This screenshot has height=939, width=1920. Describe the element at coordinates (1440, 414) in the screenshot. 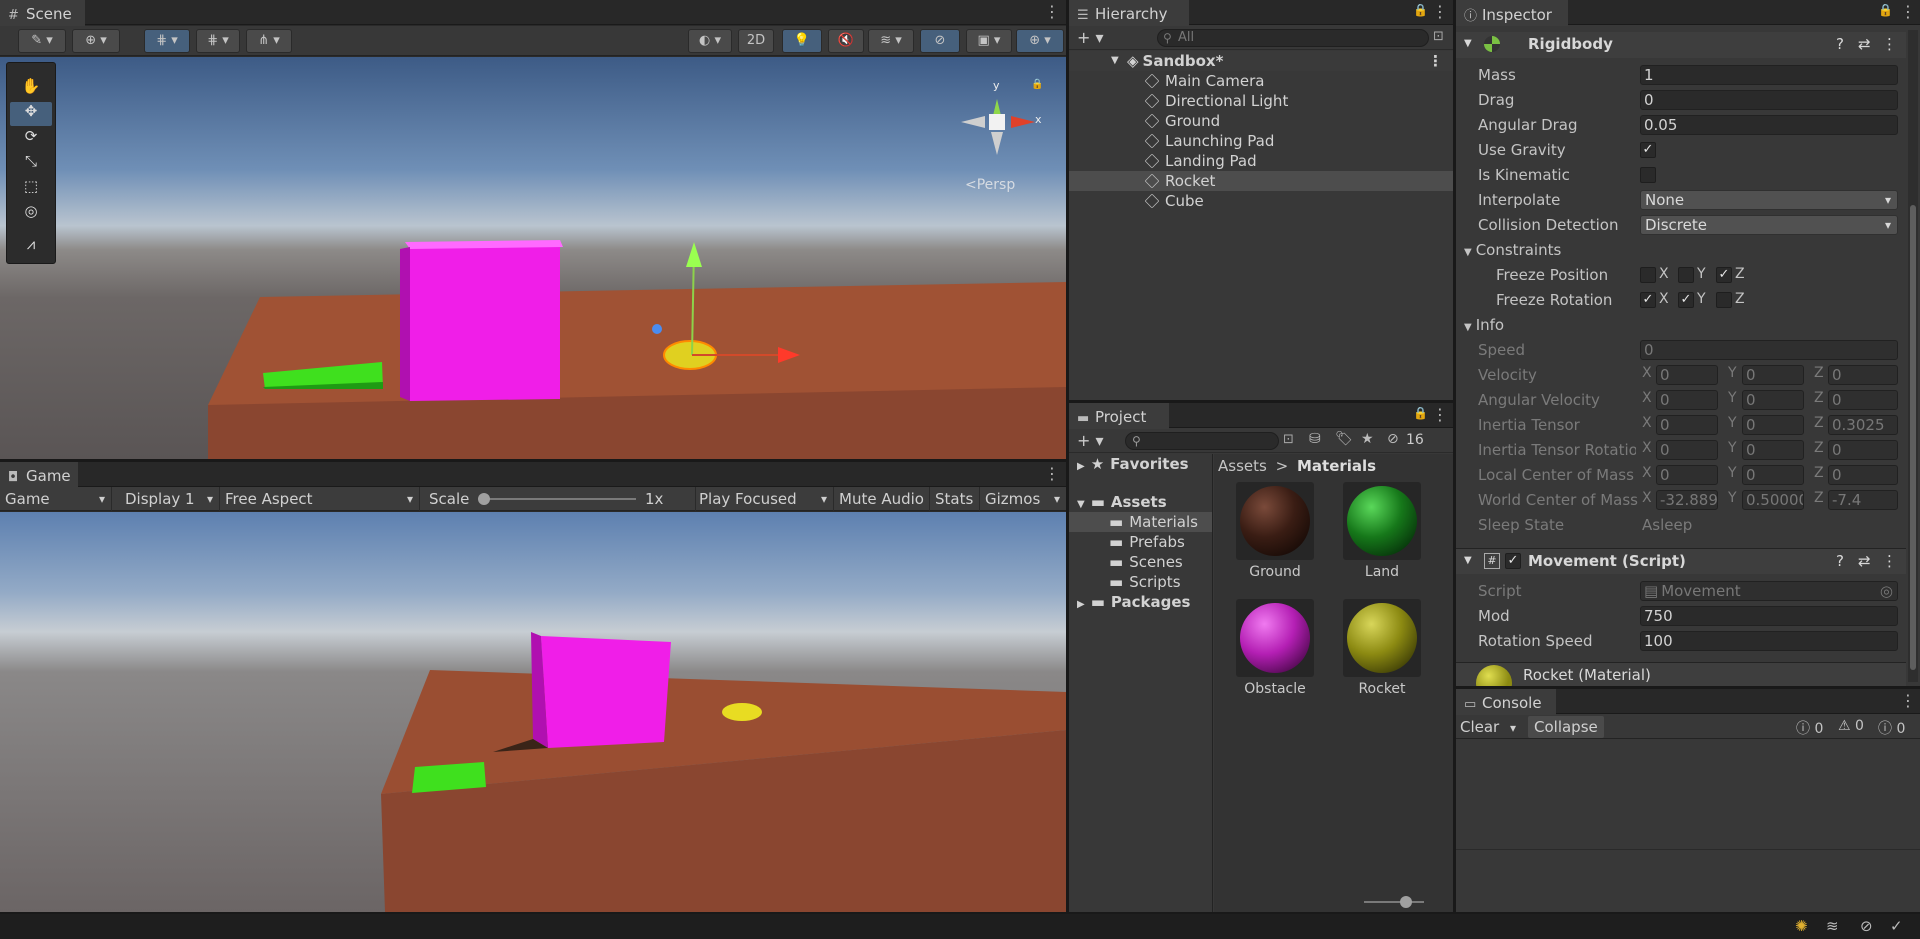

I see `project-more-icon: ⋮` at that location.